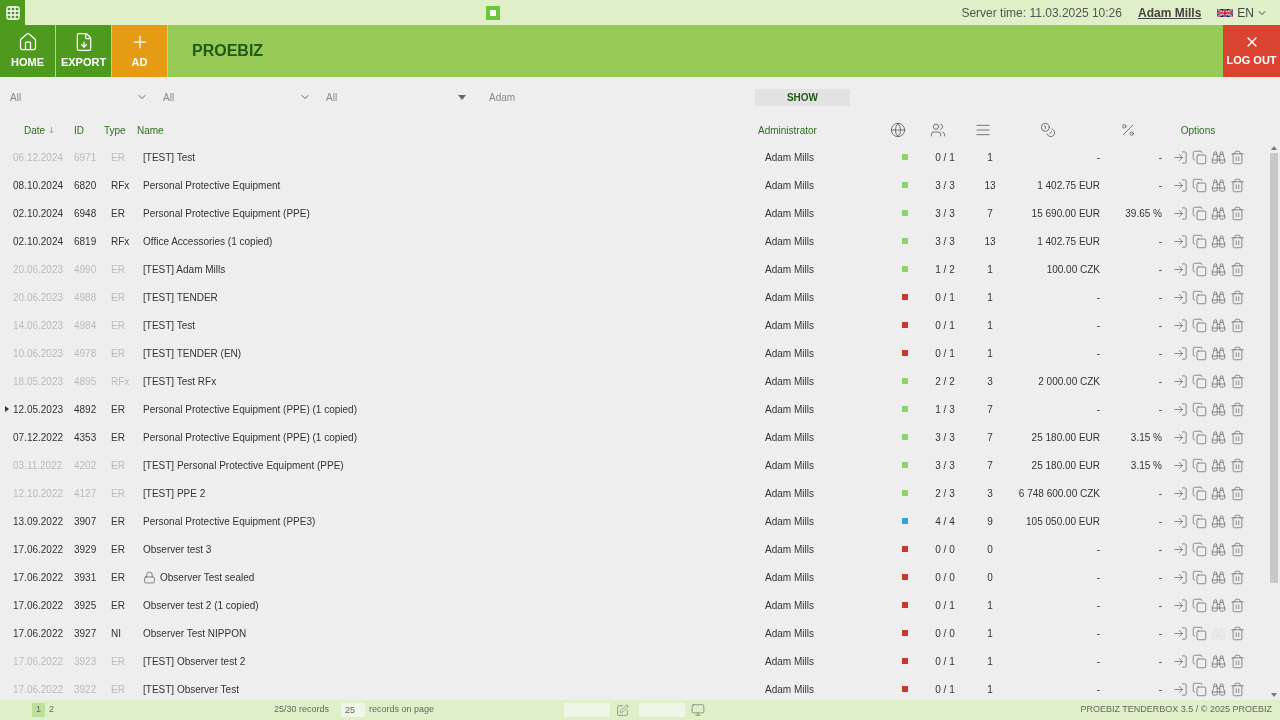  I want to click on user-link: Adam Mills, so click(1169, 12).